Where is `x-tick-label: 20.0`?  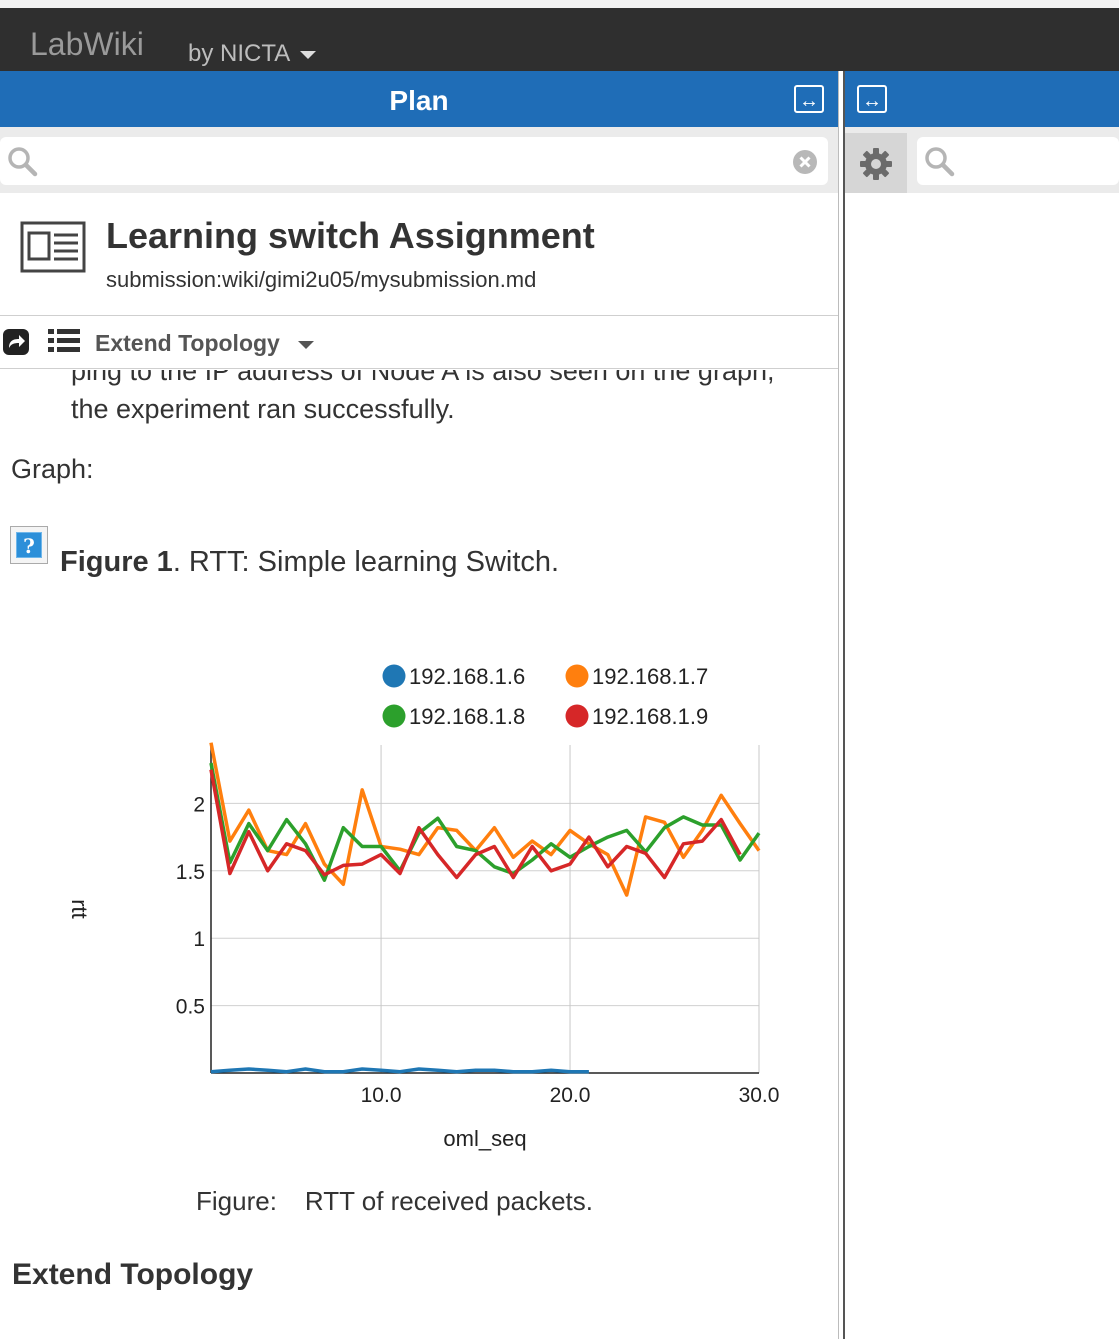
x-tick-label: 20.0 is located at coordinates (570, 1095).